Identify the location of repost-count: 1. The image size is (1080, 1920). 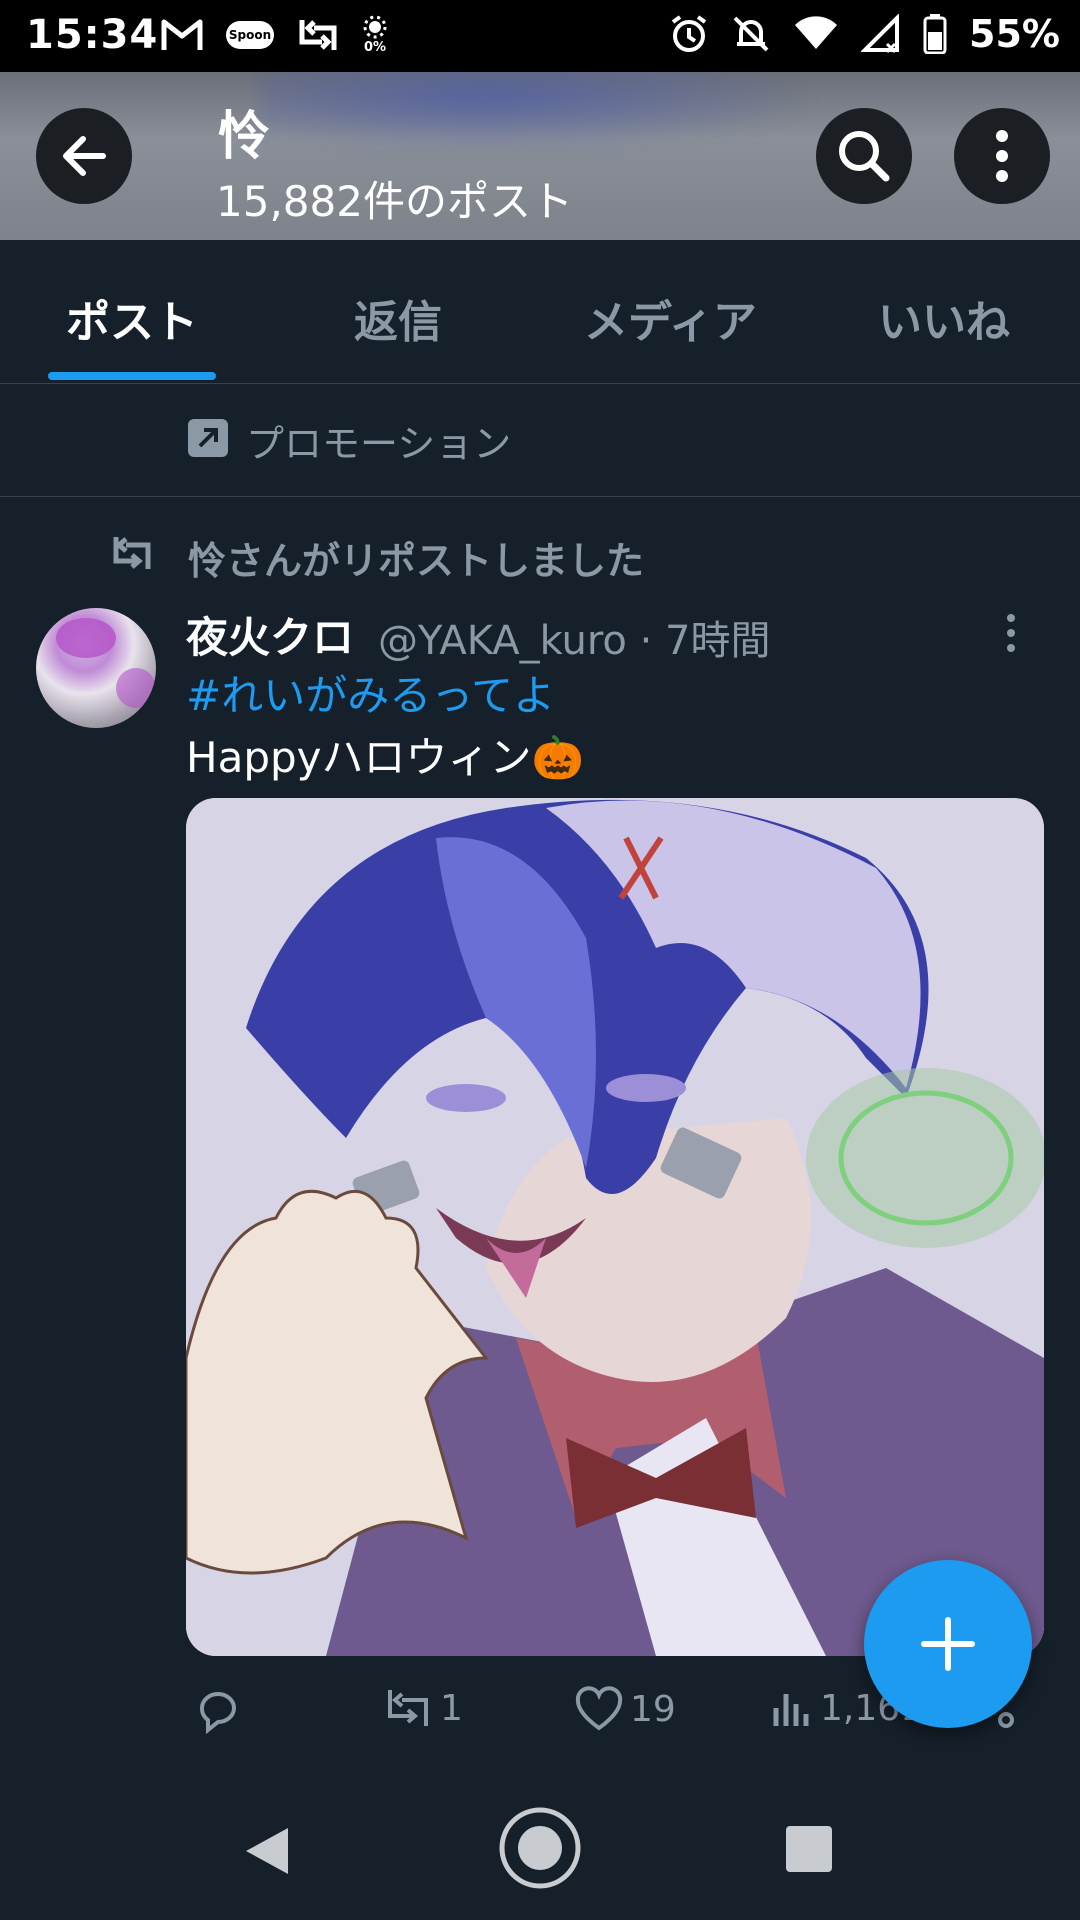
(451, 1708).